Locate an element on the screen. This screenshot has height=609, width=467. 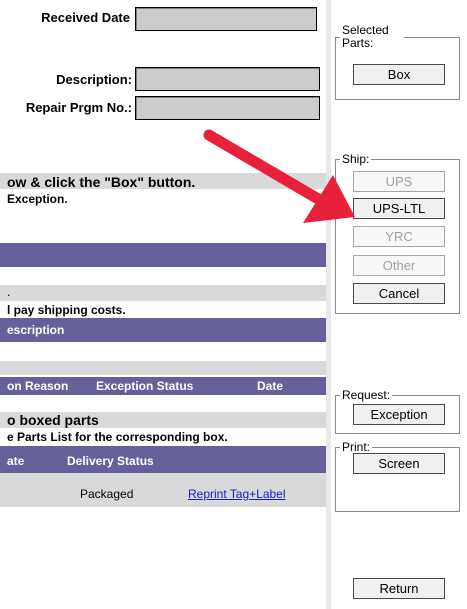
column-header-delivery-status: Delivery Status is located at coordinates (110, 461).